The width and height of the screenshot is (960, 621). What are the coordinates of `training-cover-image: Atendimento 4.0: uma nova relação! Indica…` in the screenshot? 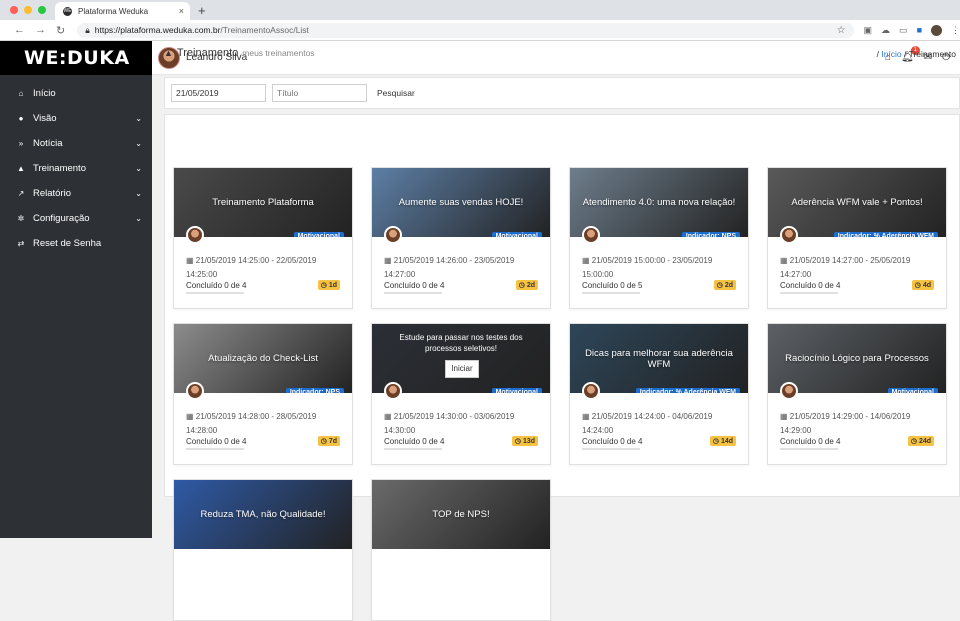 It's located at (659, 202).